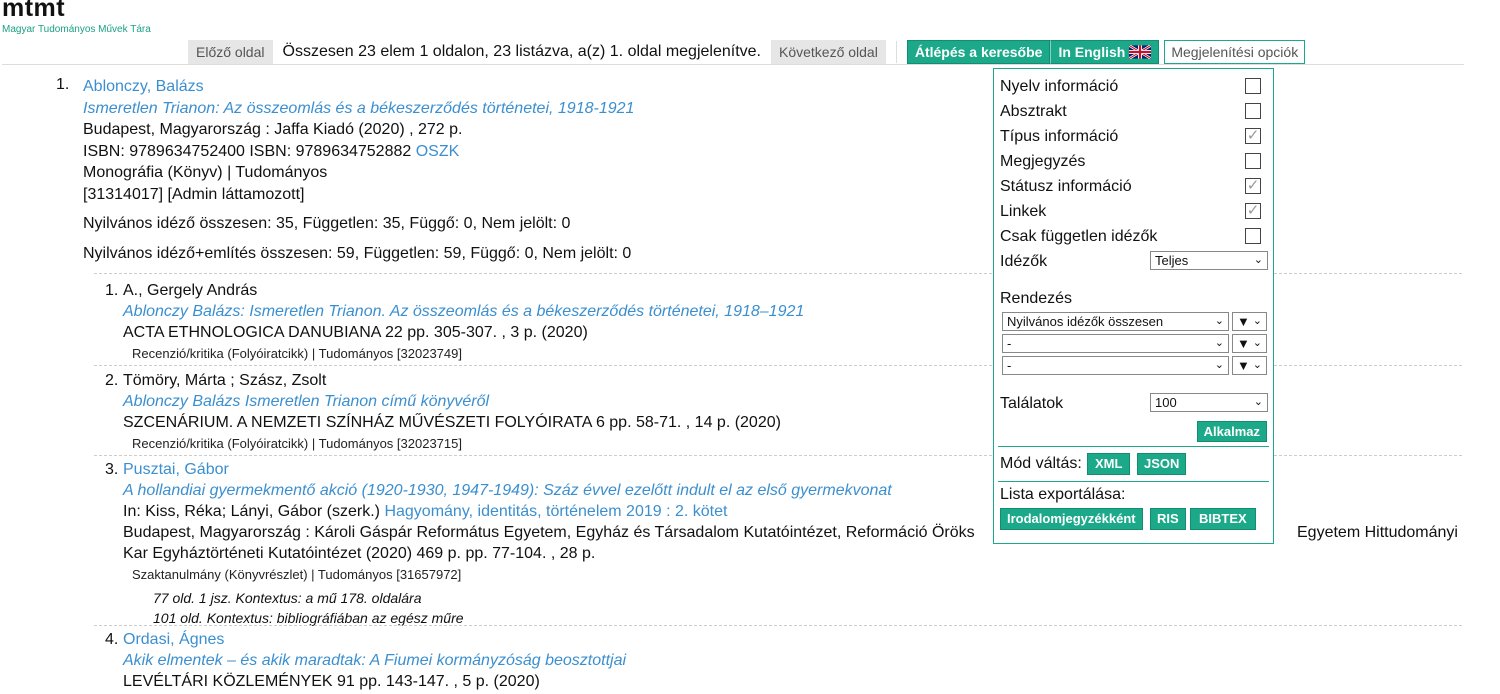  What do you see at coordinates (1223, 519) in the screenshot?
I see `export-bibtex-button: BIBTEX` at bounding box center [1223, 519].